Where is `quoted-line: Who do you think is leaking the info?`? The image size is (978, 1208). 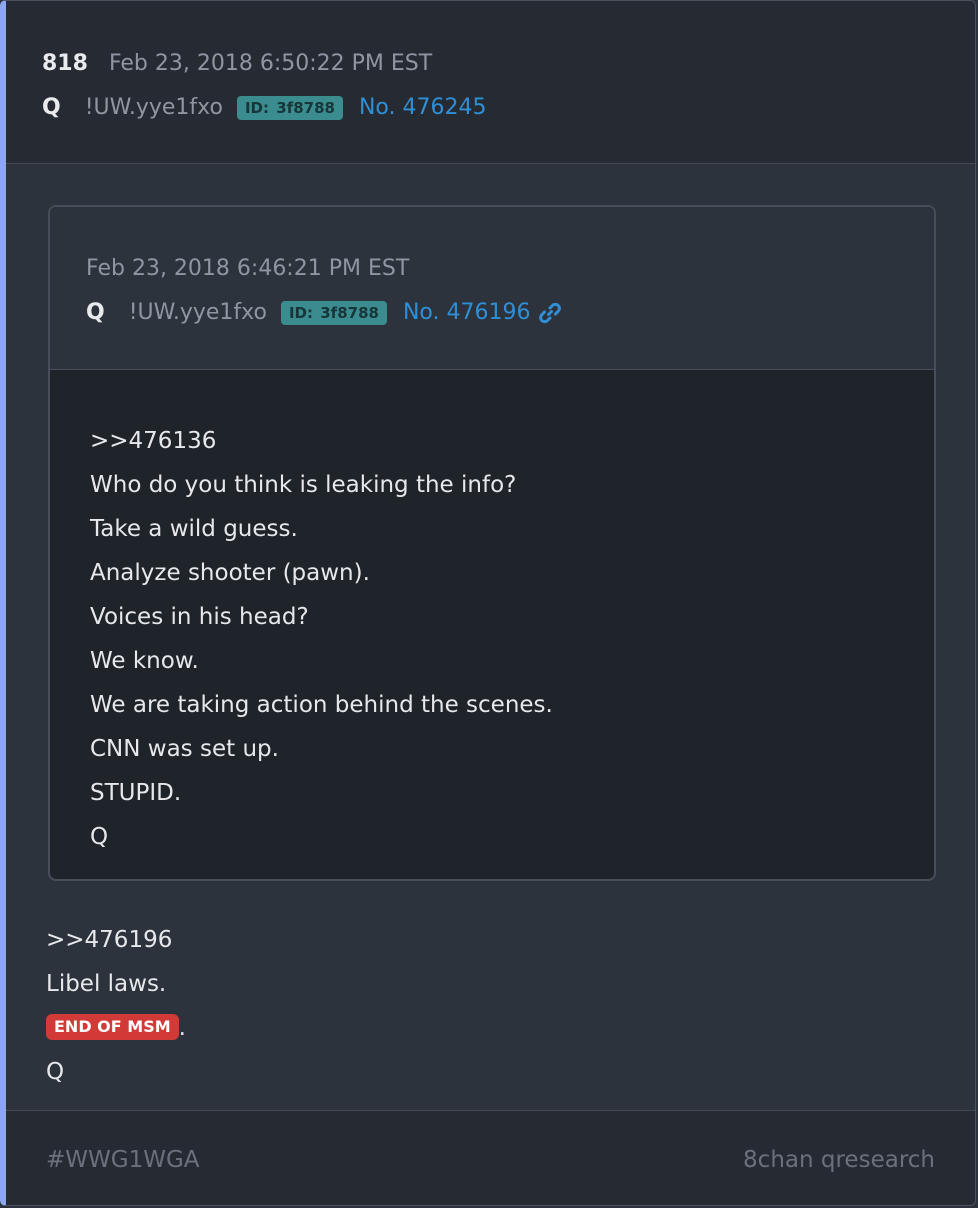 quoted-line: Who do you think is leaking the info? is located at coordinates (303, 485).